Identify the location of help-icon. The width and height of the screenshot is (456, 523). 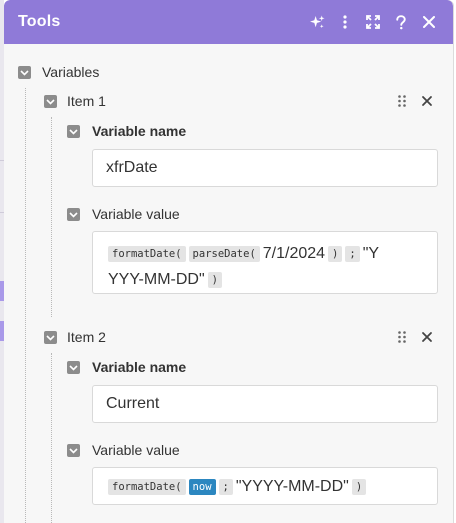
(401, 22).